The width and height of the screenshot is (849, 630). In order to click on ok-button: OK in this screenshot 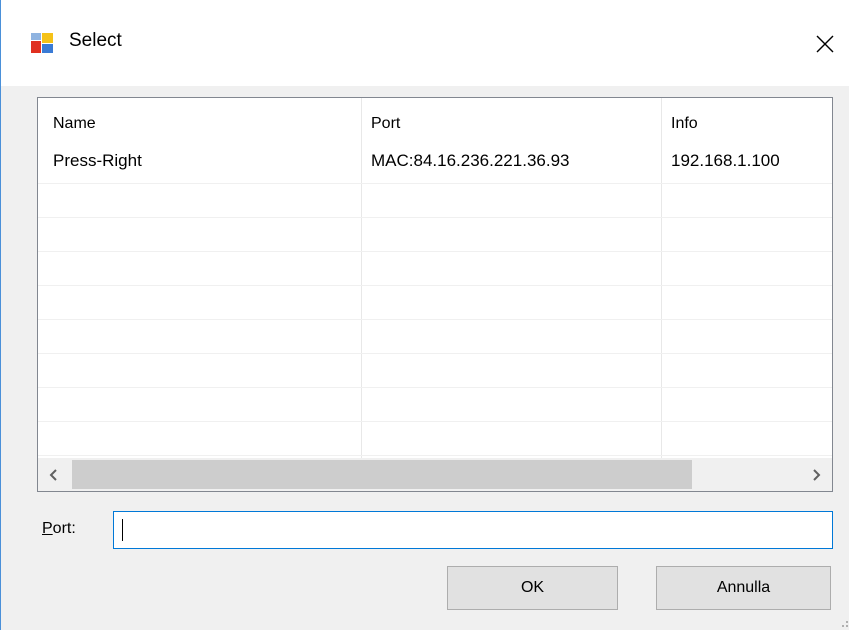, I will do `click(532, 588)`.